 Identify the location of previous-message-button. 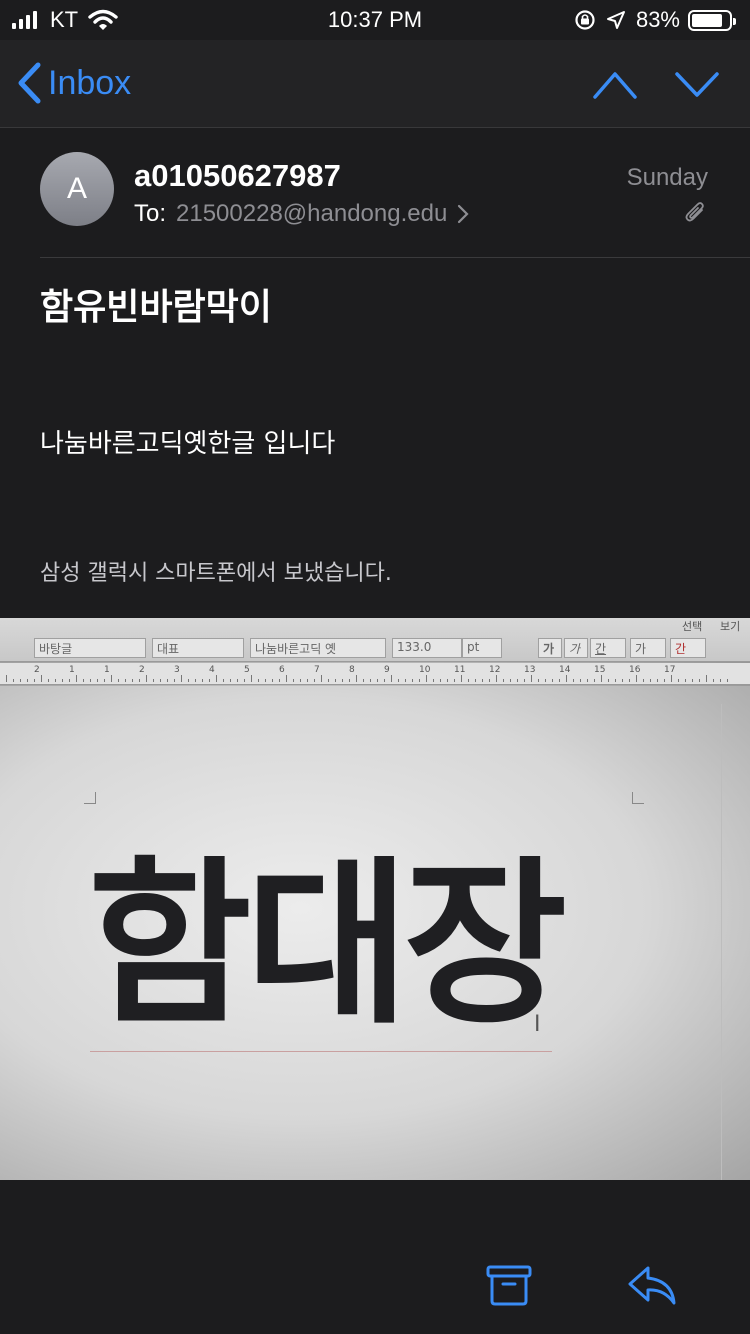
(615, 84).